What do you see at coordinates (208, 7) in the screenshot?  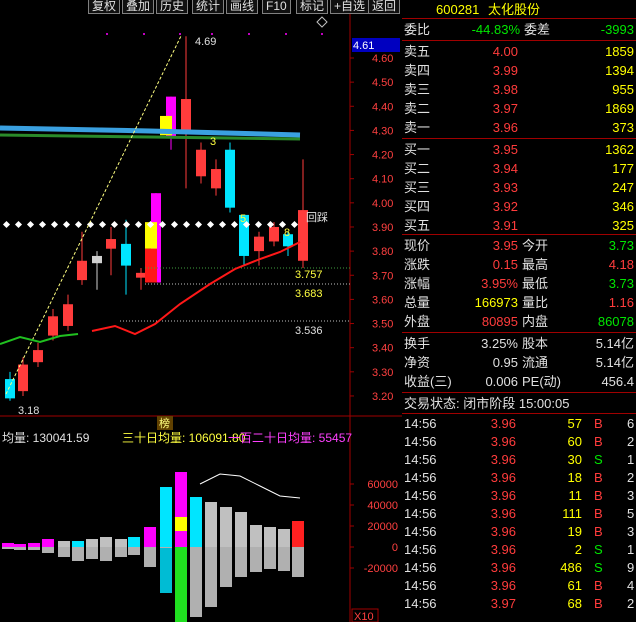 I see `toolbar-button-3: 统计` at bounding box center [208, 7].